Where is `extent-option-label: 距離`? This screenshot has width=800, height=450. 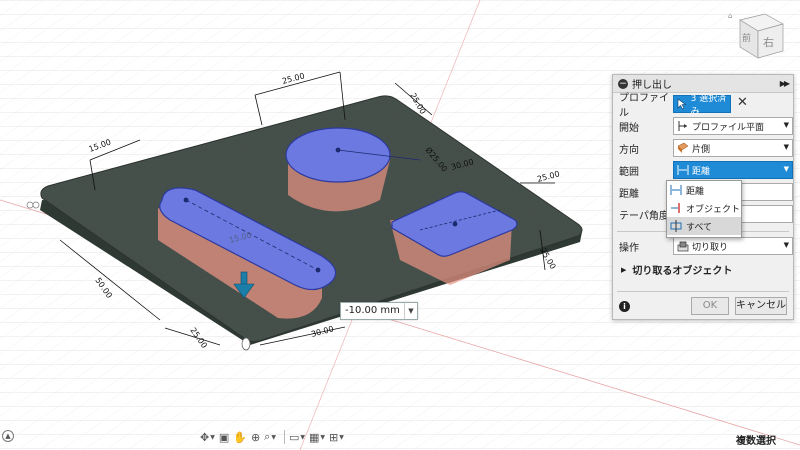 extent-option-label: 距離 is located at coordinates (695, 191).